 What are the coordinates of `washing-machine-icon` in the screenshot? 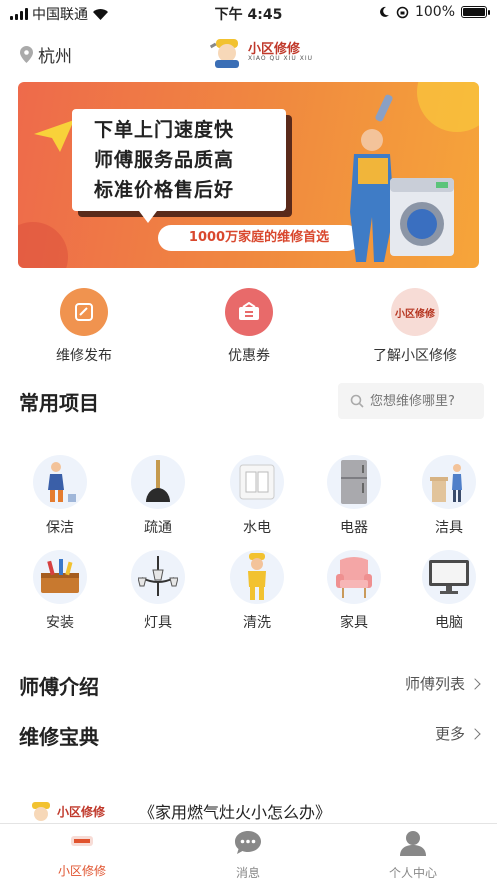 It's located at (422, 217).